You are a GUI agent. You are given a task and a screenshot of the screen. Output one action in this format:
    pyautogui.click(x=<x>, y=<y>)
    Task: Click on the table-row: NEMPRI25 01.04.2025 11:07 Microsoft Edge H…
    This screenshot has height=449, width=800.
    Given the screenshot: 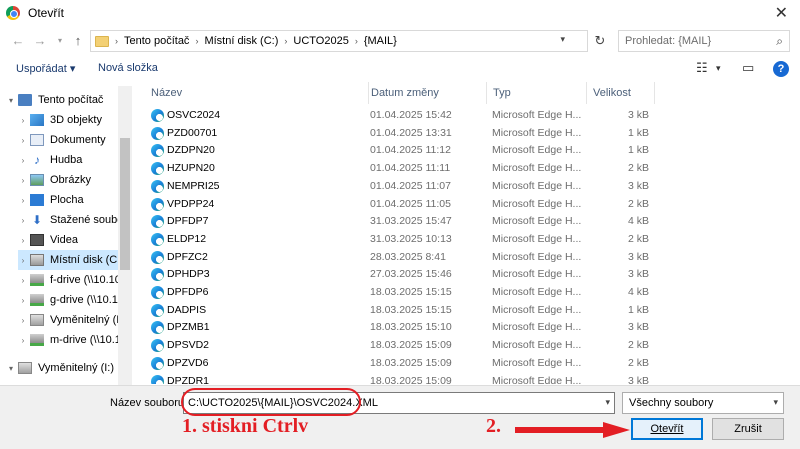 What is the action you would take?
    pyautogui.click(x=400, y=187)
    